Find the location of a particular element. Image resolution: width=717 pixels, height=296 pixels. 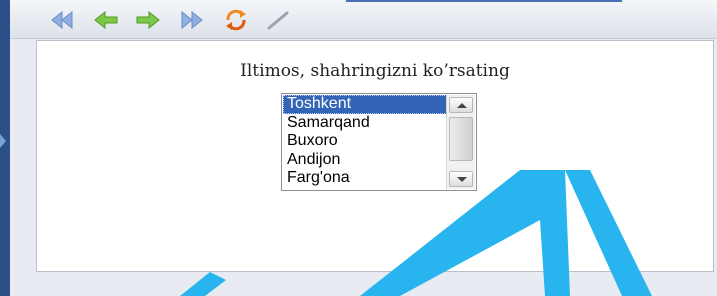

expand-arrow-icon is located at coordinates (3, 141).